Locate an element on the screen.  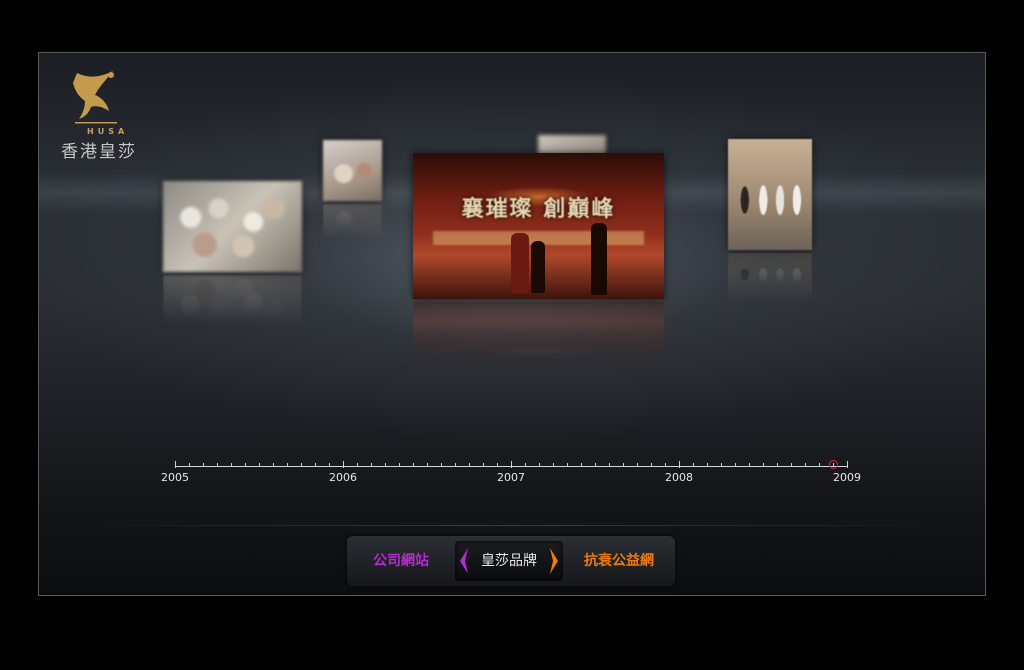
timeline-position-marker is located at coordinates (833, 464).